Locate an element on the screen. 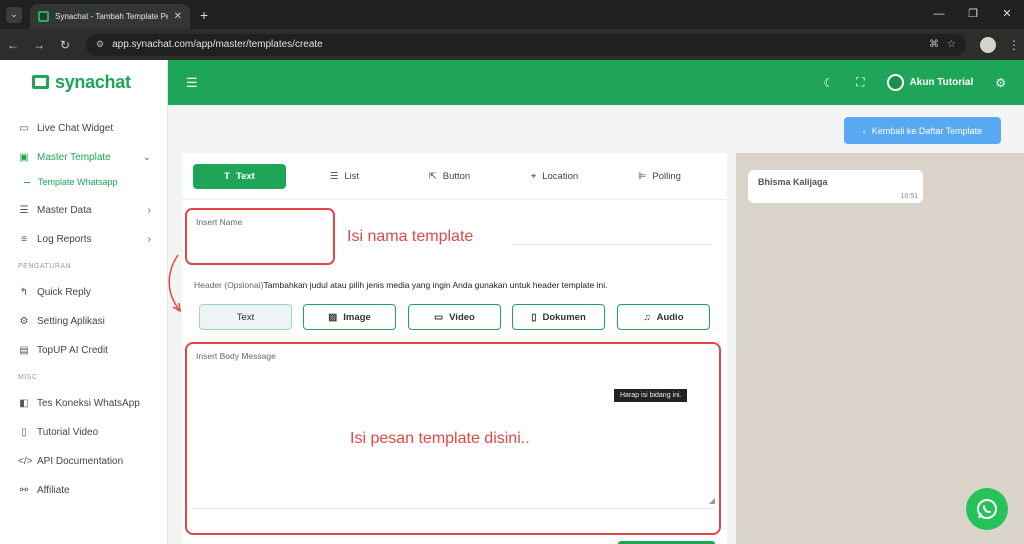  brand-logo: synachat is located at coordinates (83, 82).